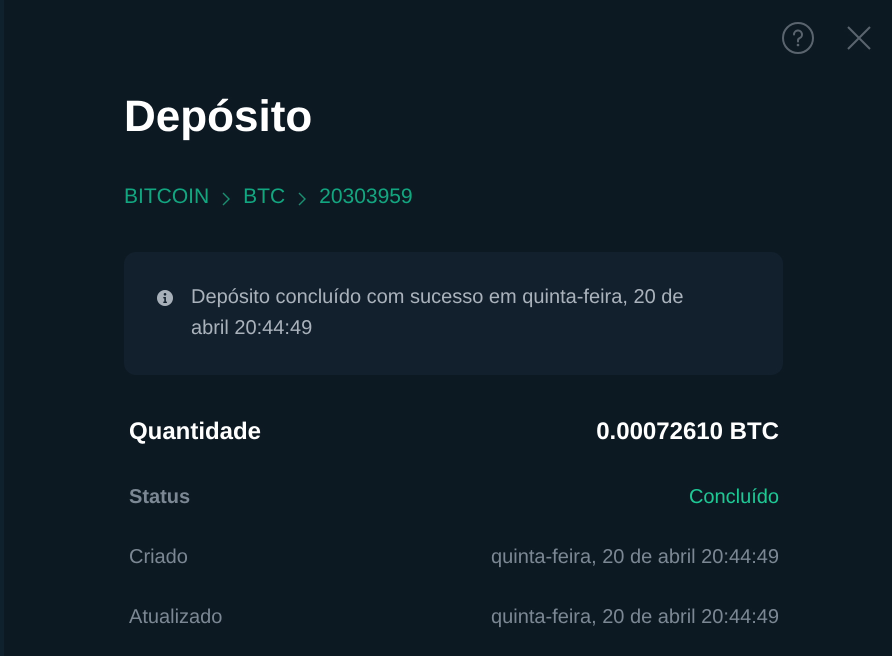 The image size is (892, 656). Describe the element at coordinates (859, 38) in the screenshot. I see `close-icon` at that location.